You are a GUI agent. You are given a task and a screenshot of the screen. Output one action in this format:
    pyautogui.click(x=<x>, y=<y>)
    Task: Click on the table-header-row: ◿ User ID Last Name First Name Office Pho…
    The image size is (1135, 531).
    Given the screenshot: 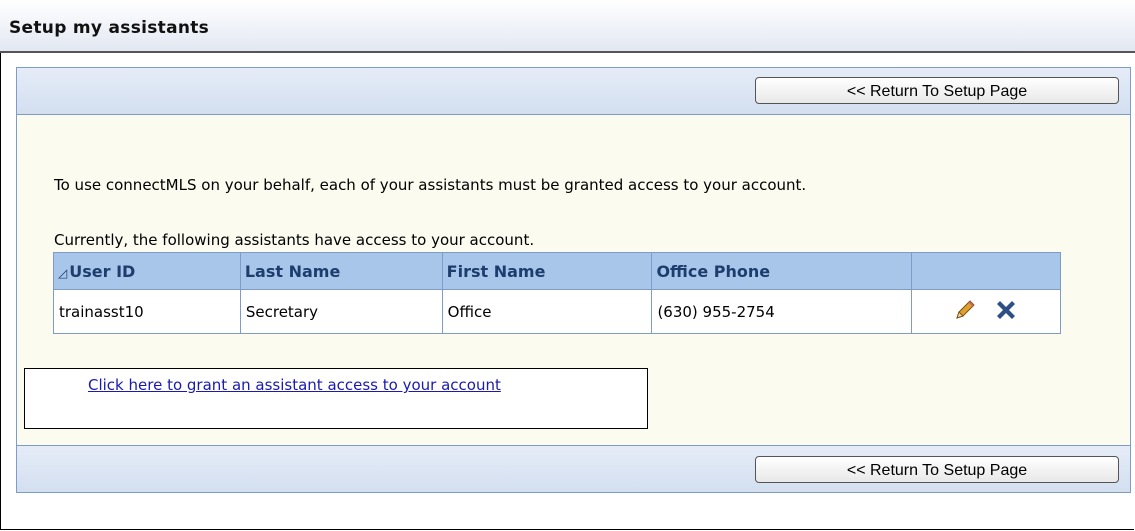 What is the action you would take?
    pyautogui.click(x=557, y=271)
    